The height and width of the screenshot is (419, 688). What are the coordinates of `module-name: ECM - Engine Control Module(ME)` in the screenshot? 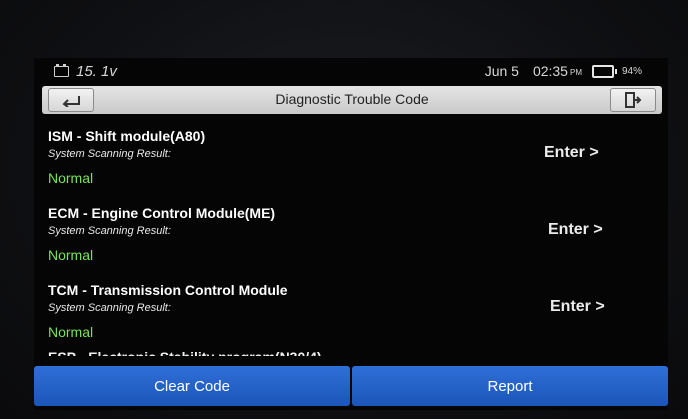 It's located at (162, 213).